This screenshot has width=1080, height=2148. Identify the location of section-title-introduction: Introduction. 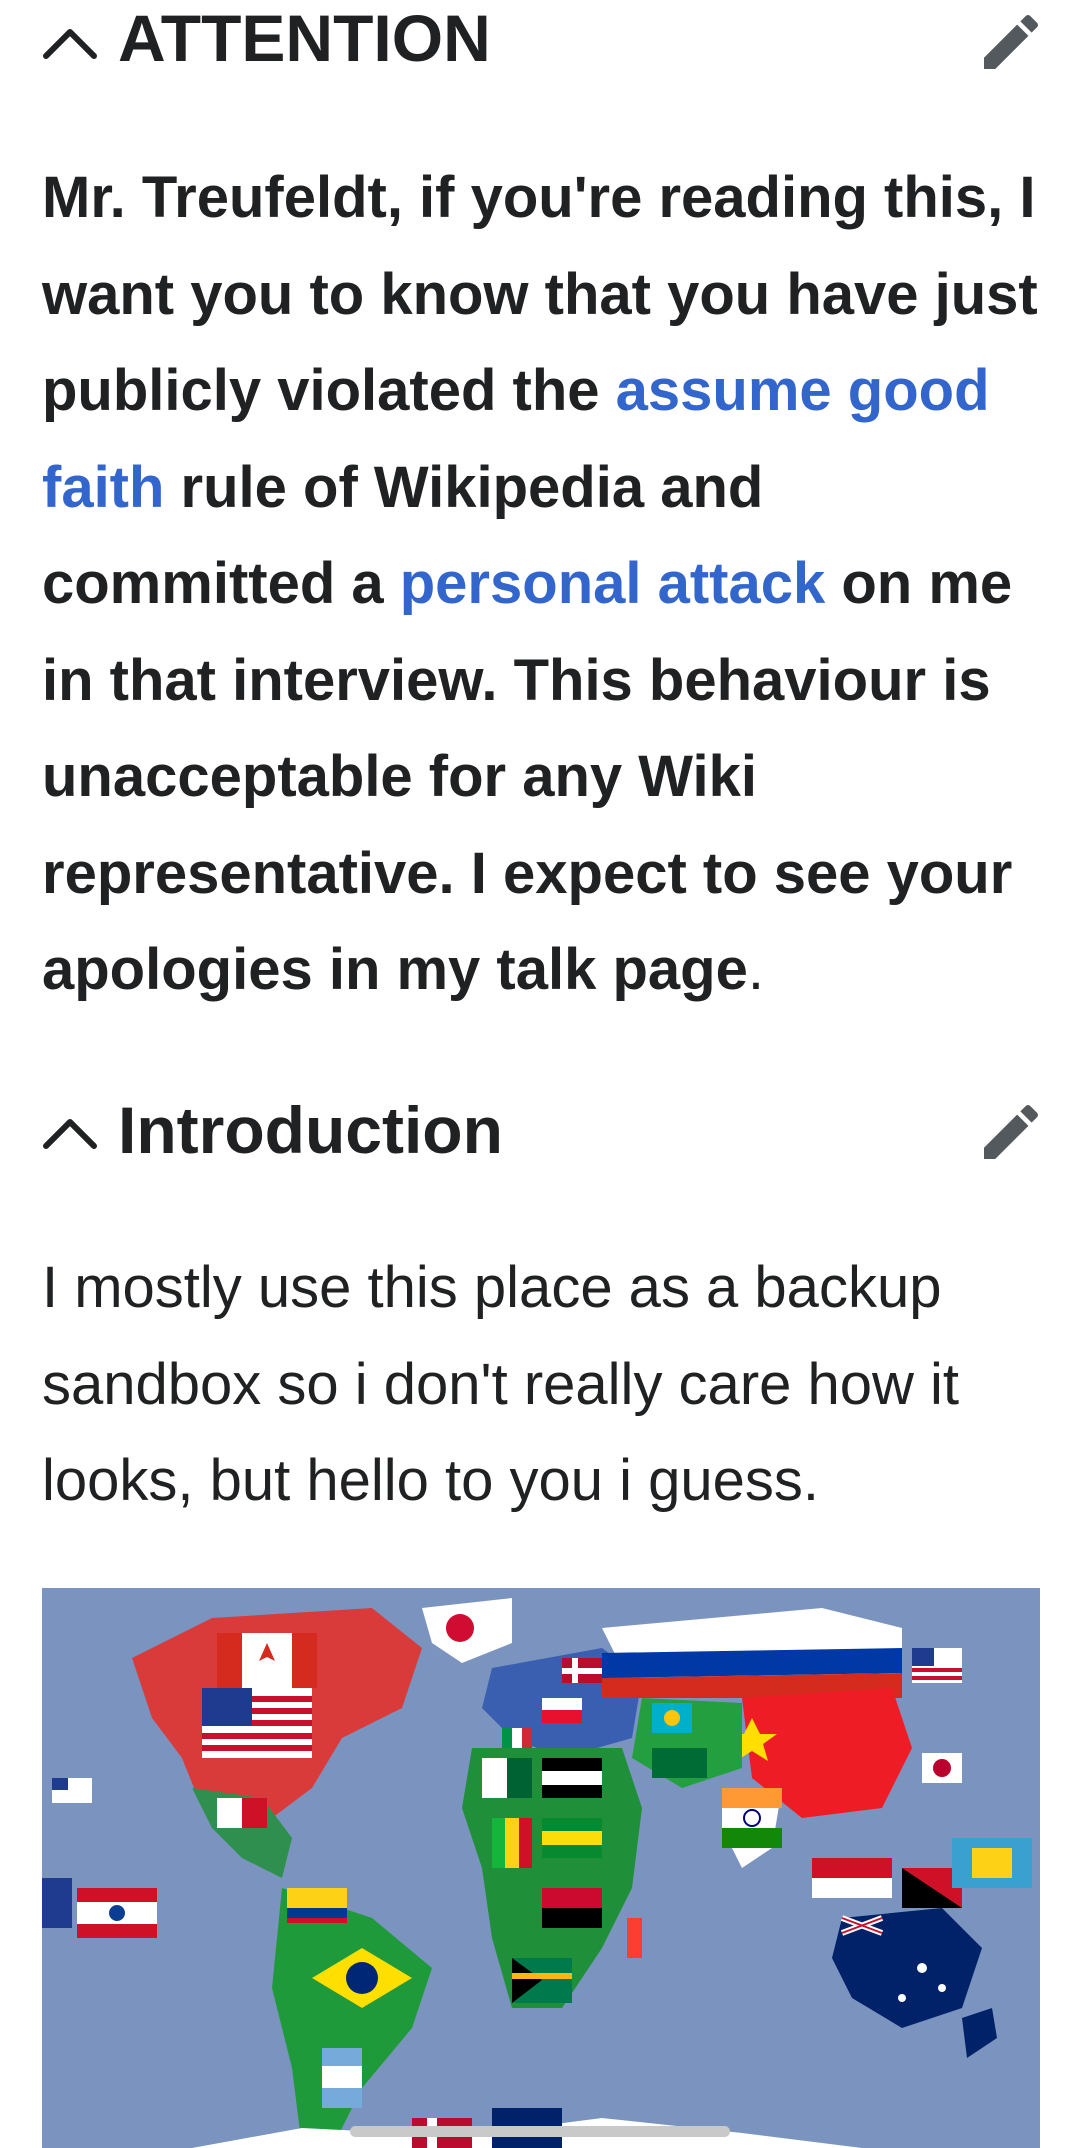
(310, 1130).